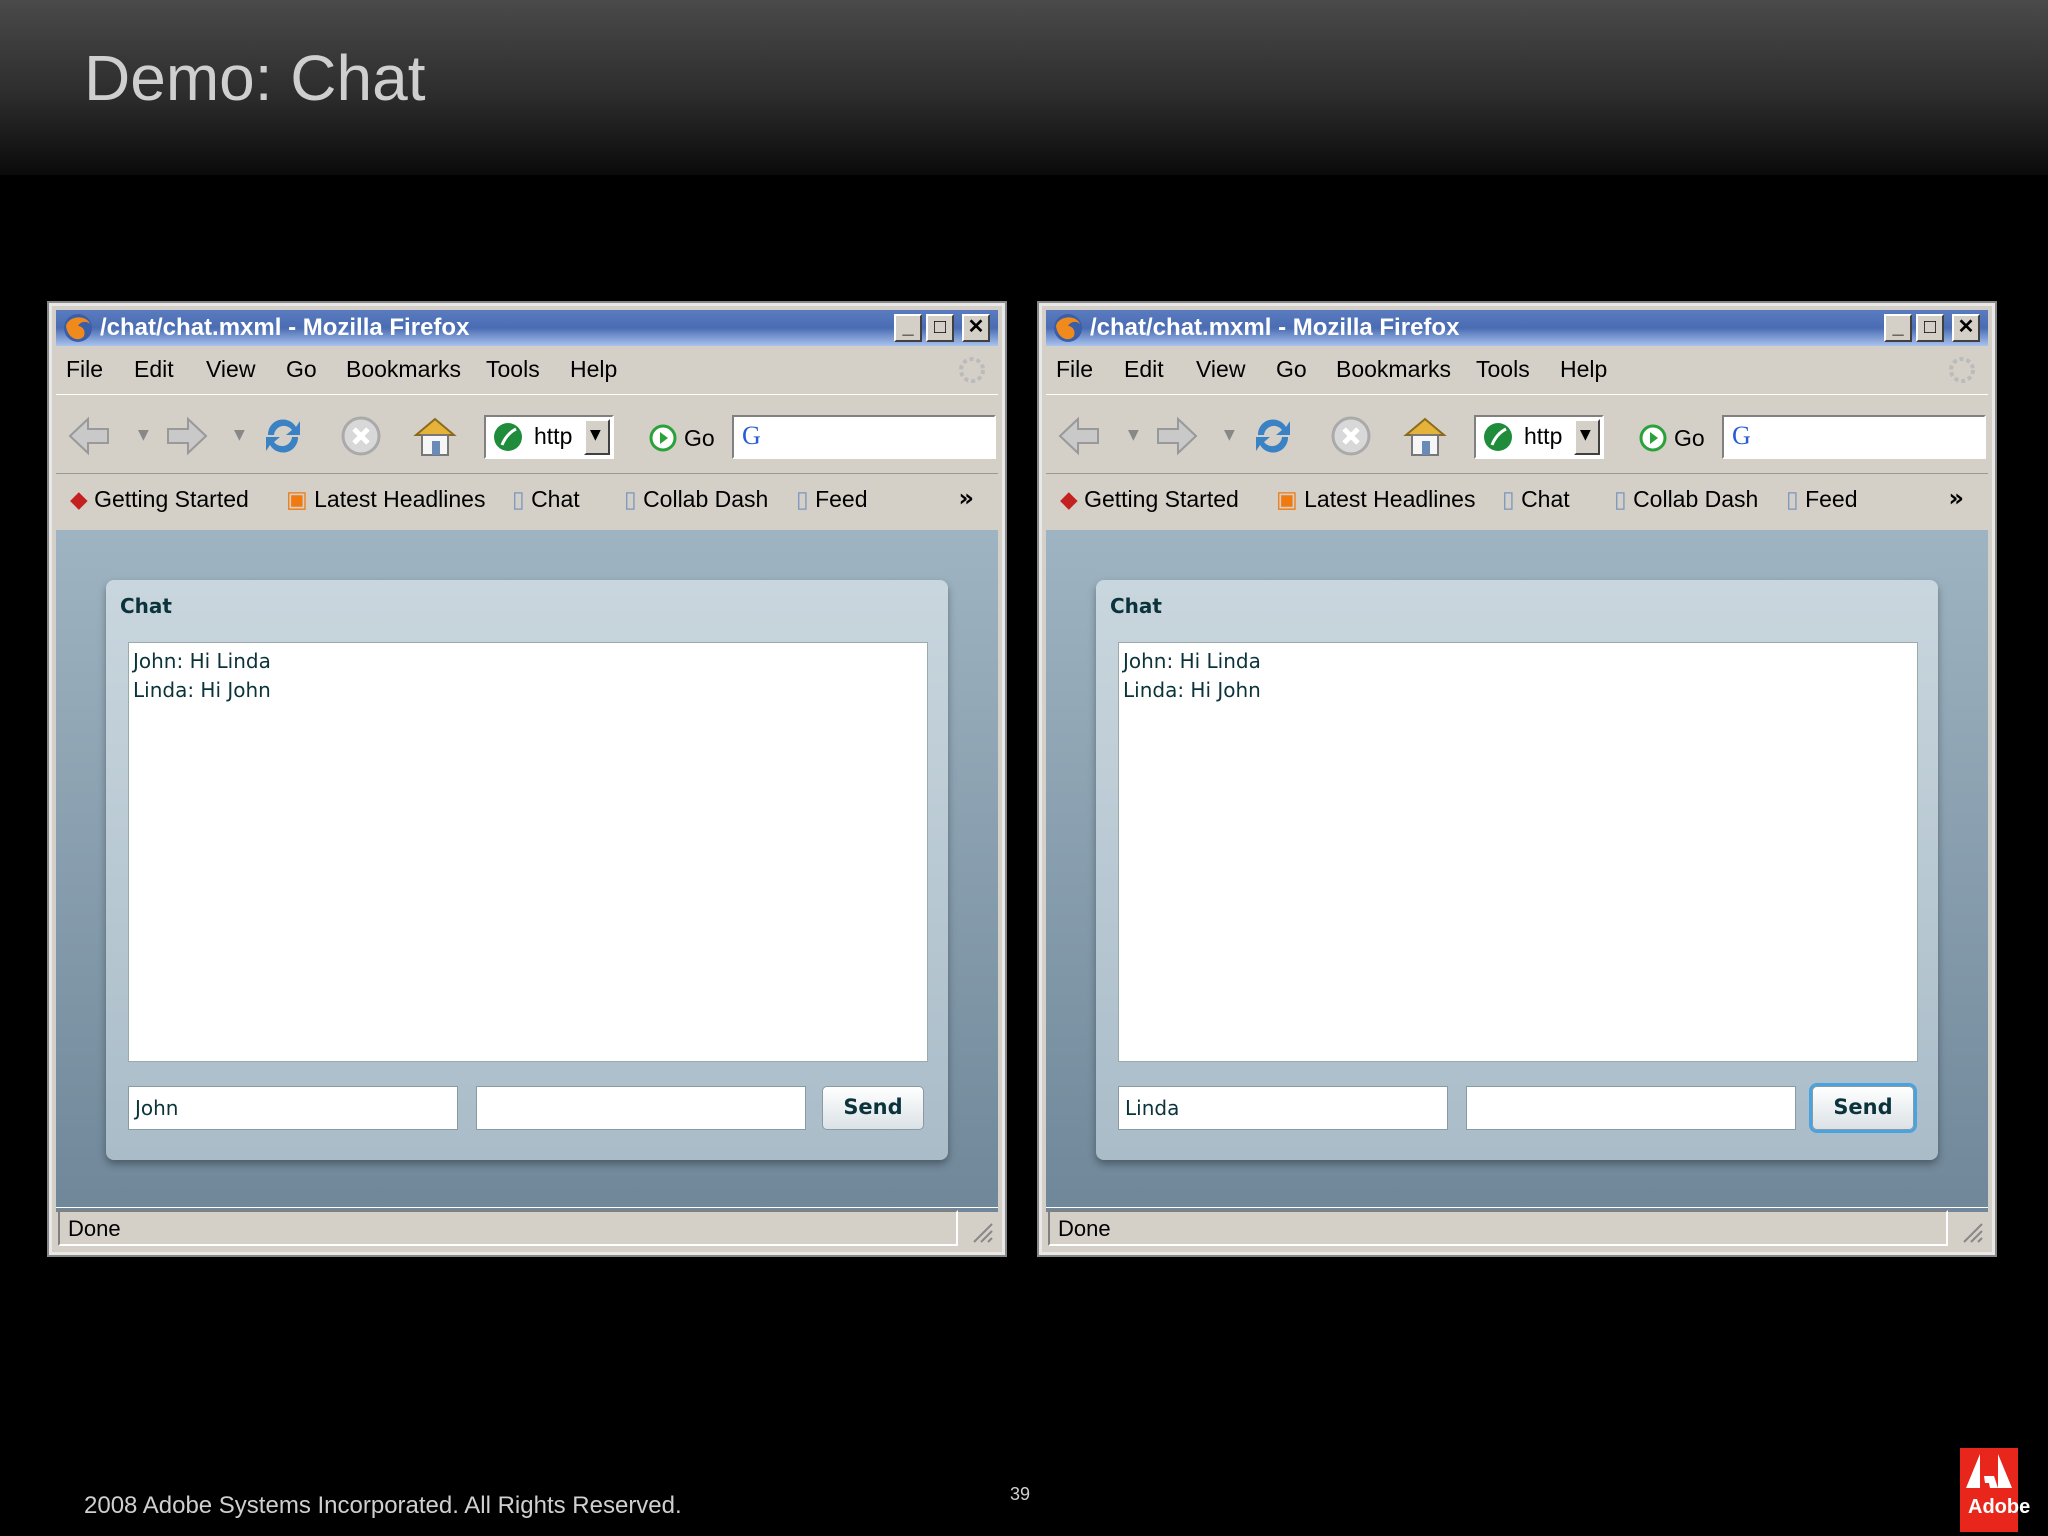 Image resolution: width=2048 pixels, height=1536 pixels. Describe the element at coordinates (293, 1108) in the screenshot. I see `username-input: John` at that location.